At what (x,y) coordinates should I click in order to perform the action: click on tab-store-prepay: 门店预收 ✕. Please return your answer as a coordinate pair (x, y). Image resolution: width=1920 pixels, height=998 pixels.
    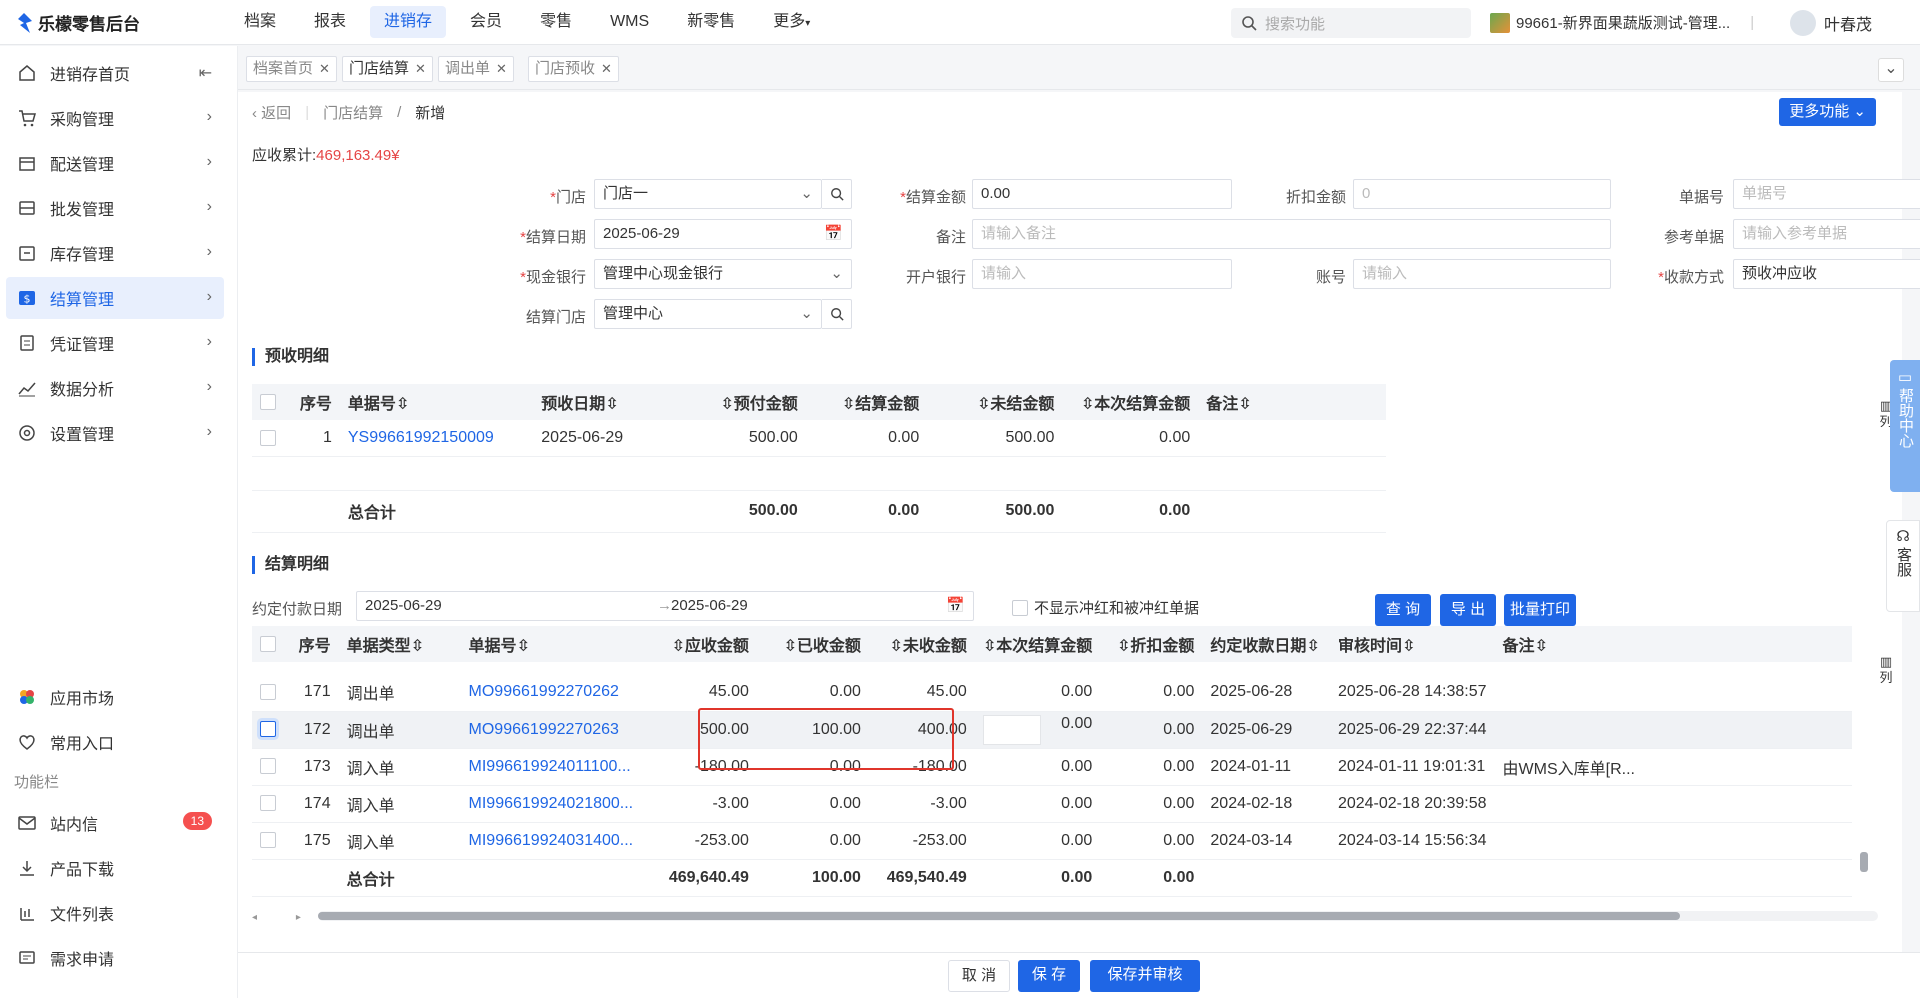
    Looking at the image, I should click on (573, 69).